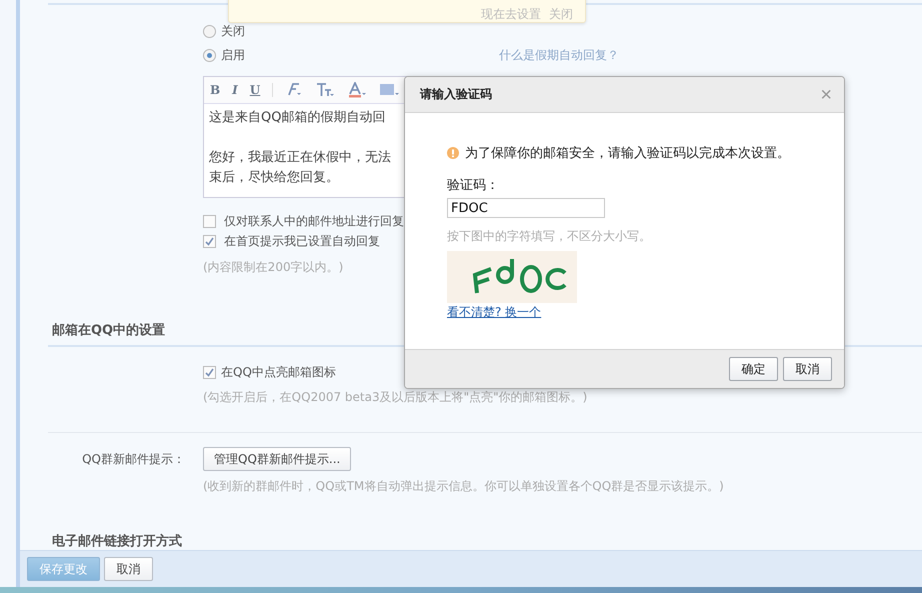 This screenshot has height=593, width=922. I want to click on section-heading: 电子邮件链接打开方式, so click(117, 541).